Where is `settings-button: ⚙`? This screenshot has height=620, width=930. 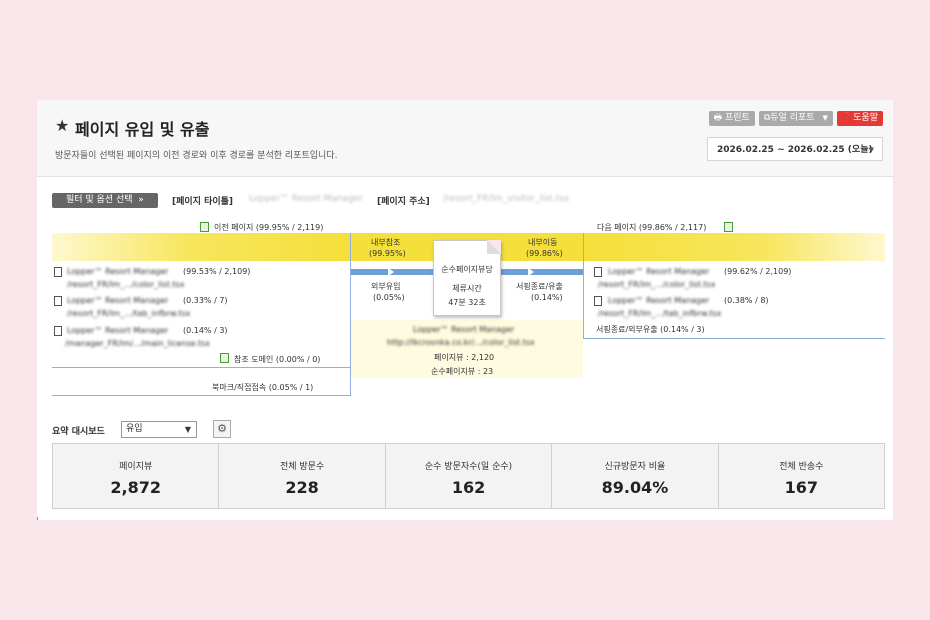
settings-button: ⚙ is located at coordinates (222, 429).